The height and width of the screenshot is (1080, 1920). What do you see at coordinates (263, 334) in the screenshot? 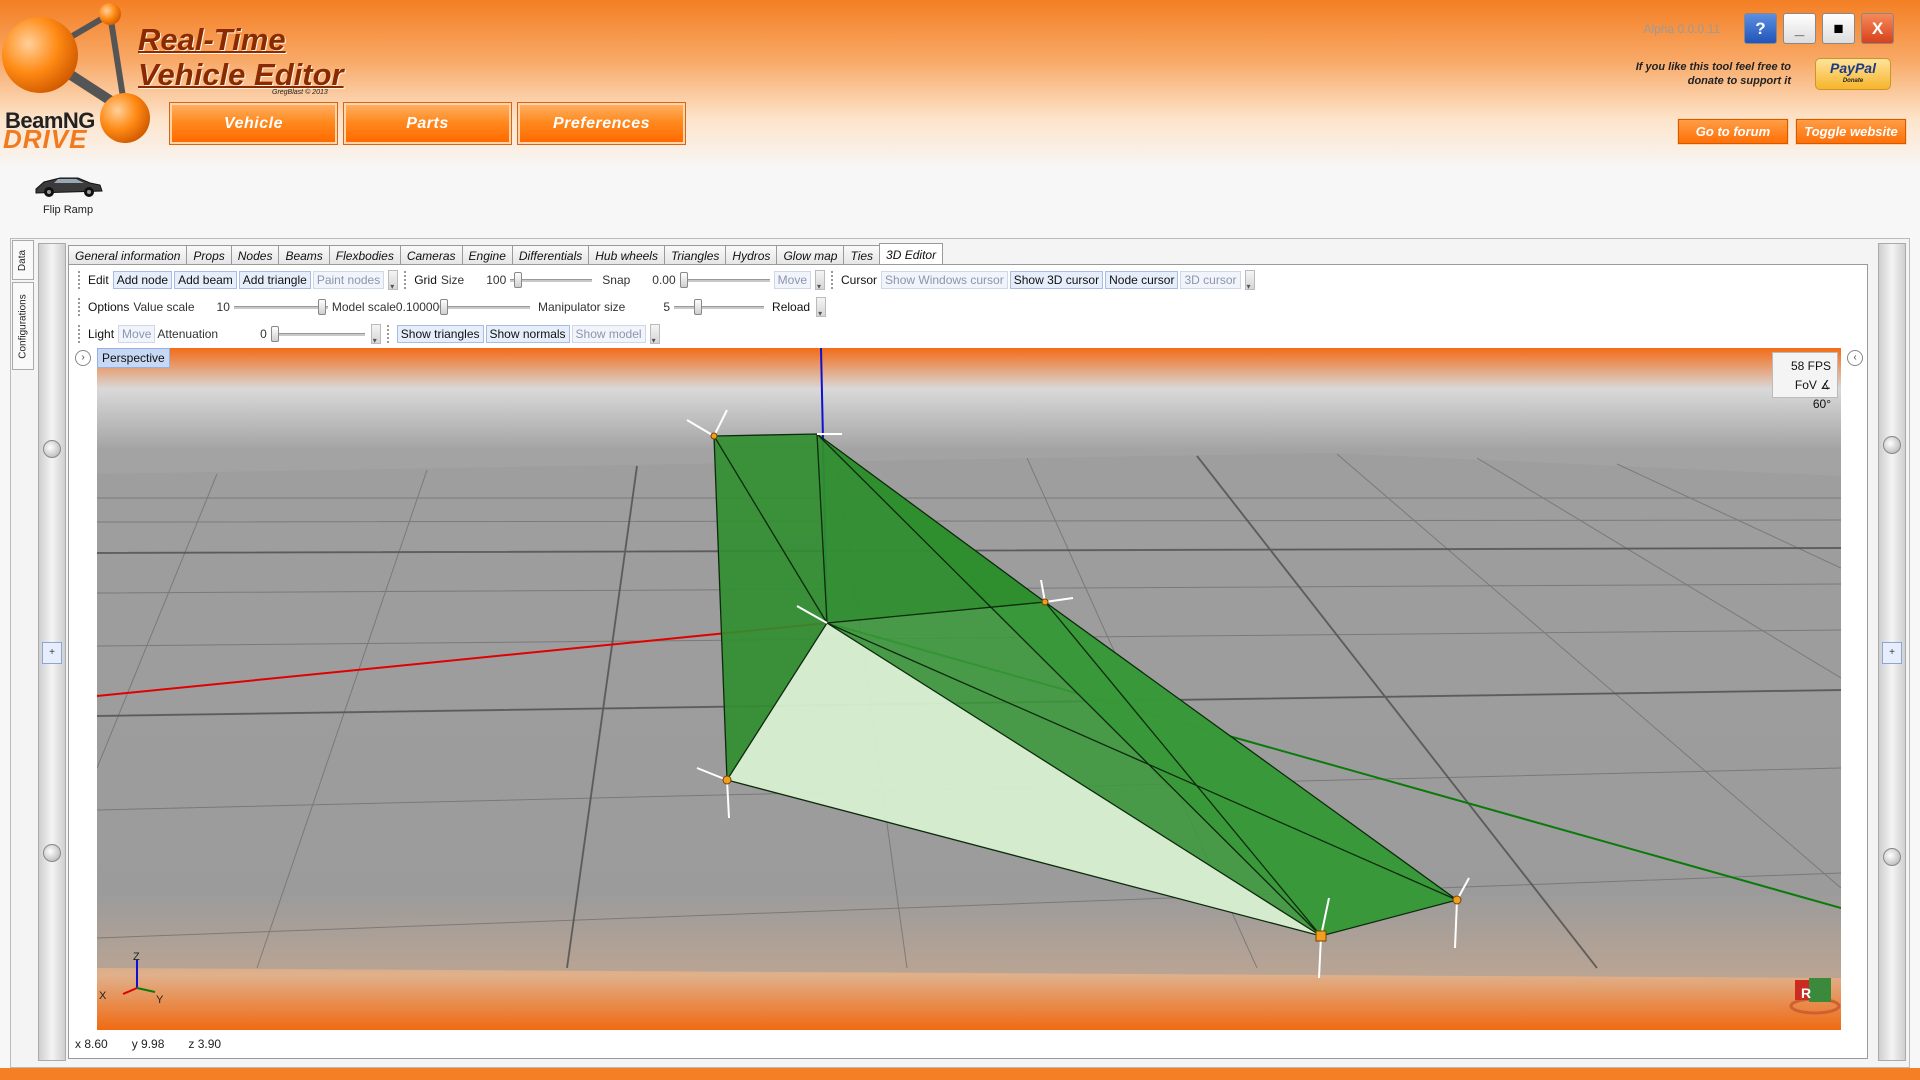
I see `attenuation-value: 0` at bounding box center [263, 334].